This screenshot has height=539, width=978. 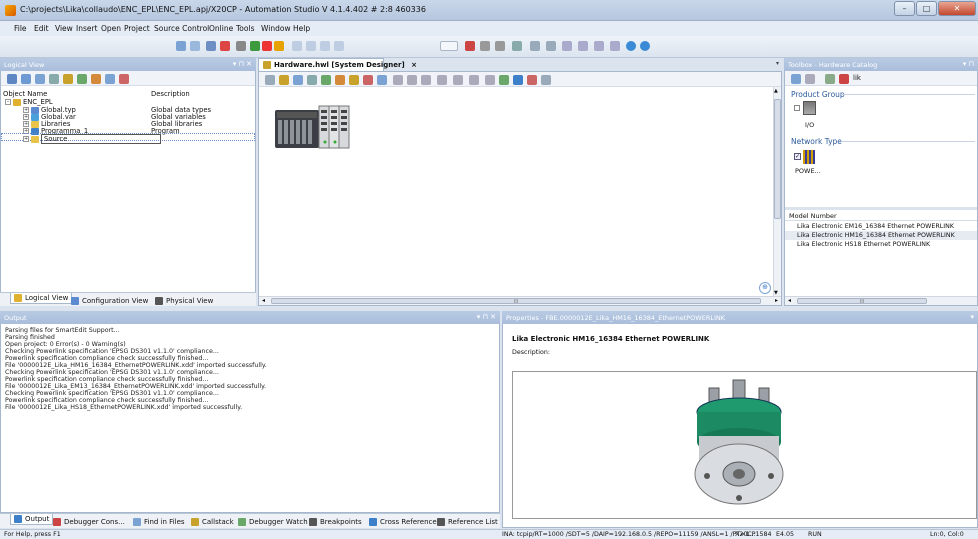 I want to click on tab-physical-view: Physical View, so click(x=184, y=301).